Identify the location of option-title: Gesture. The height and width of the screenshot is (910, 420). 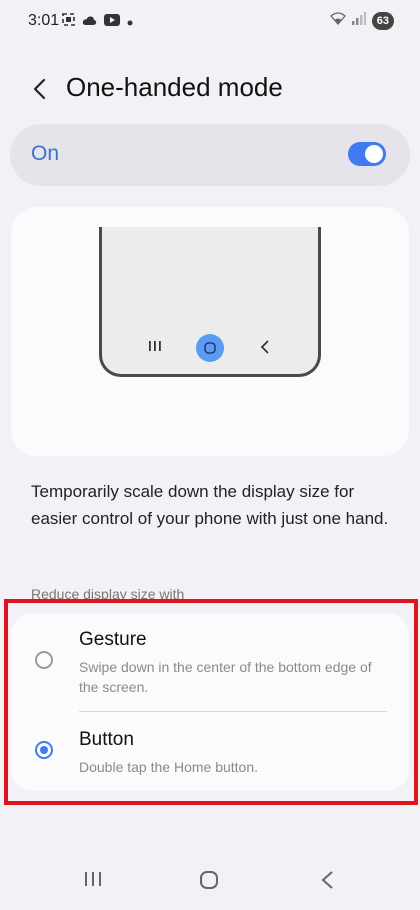
(113, 639).